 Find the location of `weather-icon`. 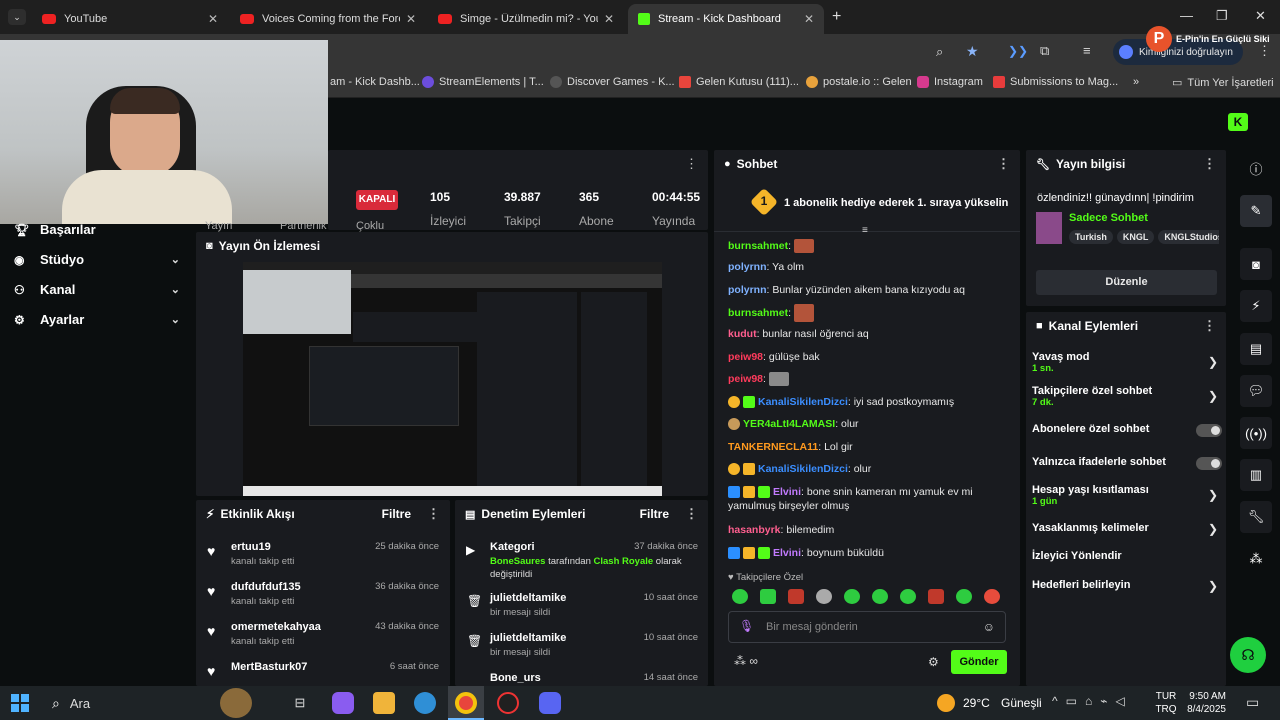

weather-icon is located at coordinates (946, 703).